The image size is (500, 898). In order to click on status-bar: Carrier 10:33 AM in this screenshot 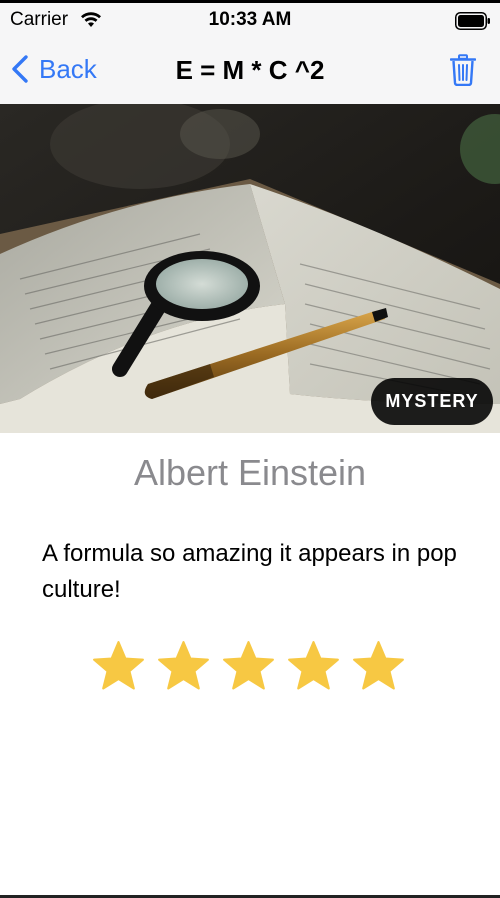, I will do `click(250, 20)`.